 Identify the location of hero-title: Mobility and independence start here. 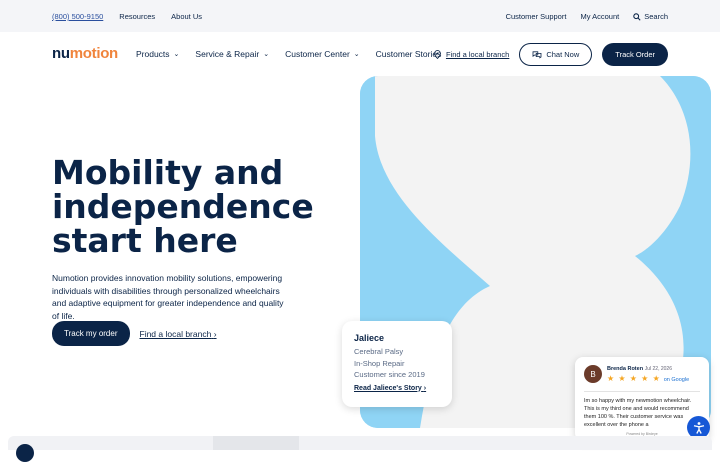
(202, 207).